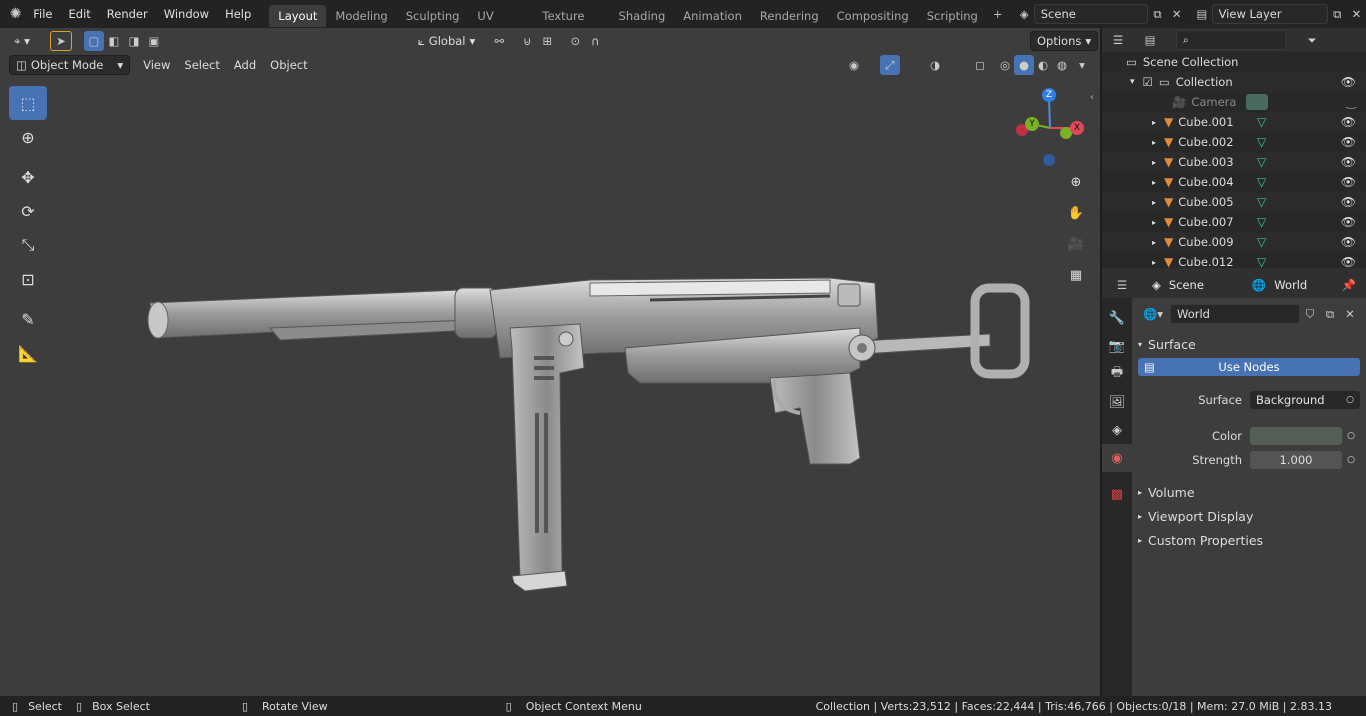 The height and width of the screenshot is (716, 1366). I want to click on delete-scene-icon: ✕, so click(1176, 14).